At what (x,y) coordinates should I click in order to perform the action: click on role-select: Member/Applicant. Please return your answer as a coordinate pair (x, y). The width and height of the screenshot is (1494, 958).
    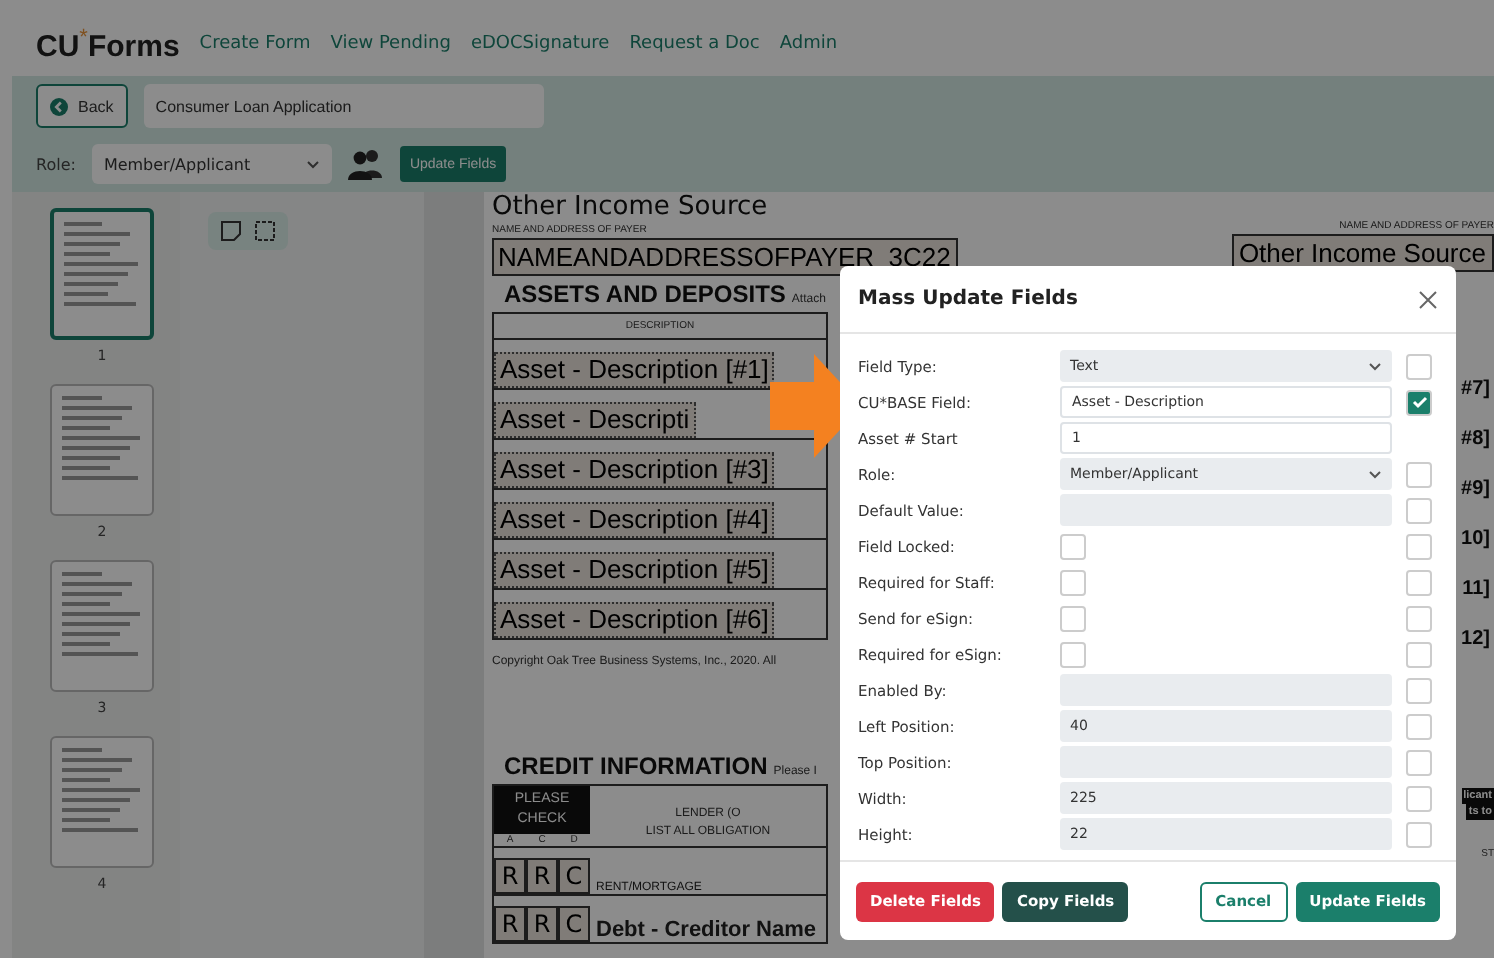
    Looking at the image, I should click on (211, 164).